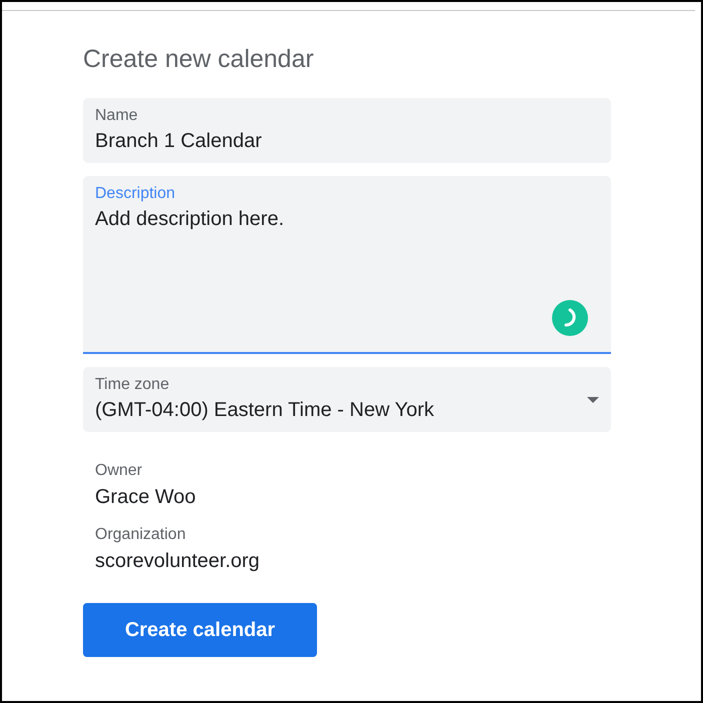 The image size is (703, 703). Describe the element at coordinates (132, 385) in the screenshot. I see `field-label: Time zone` at that location.